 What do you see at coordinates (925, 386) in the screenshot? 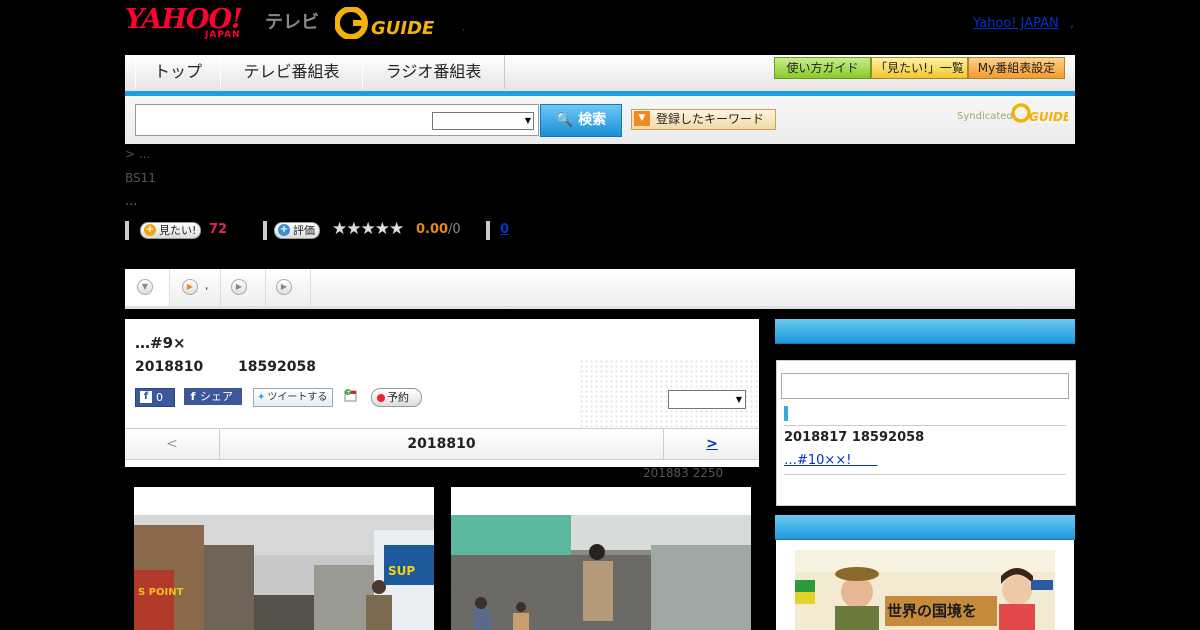
I see `sidebar-input` at bounding box center [925, 386].